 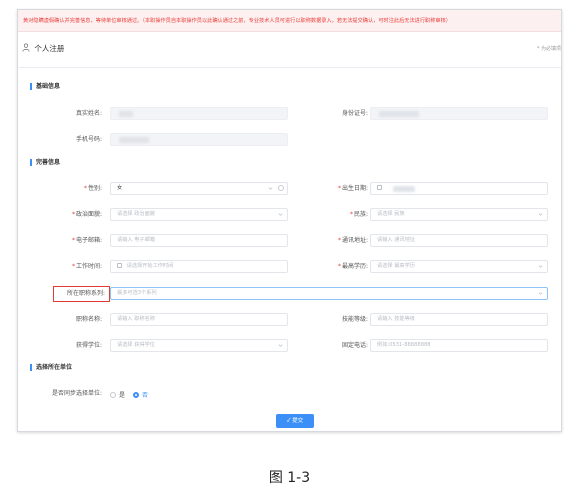 I want to click on political-select: 请选择 政治面貌, so click(x=199, y=214).